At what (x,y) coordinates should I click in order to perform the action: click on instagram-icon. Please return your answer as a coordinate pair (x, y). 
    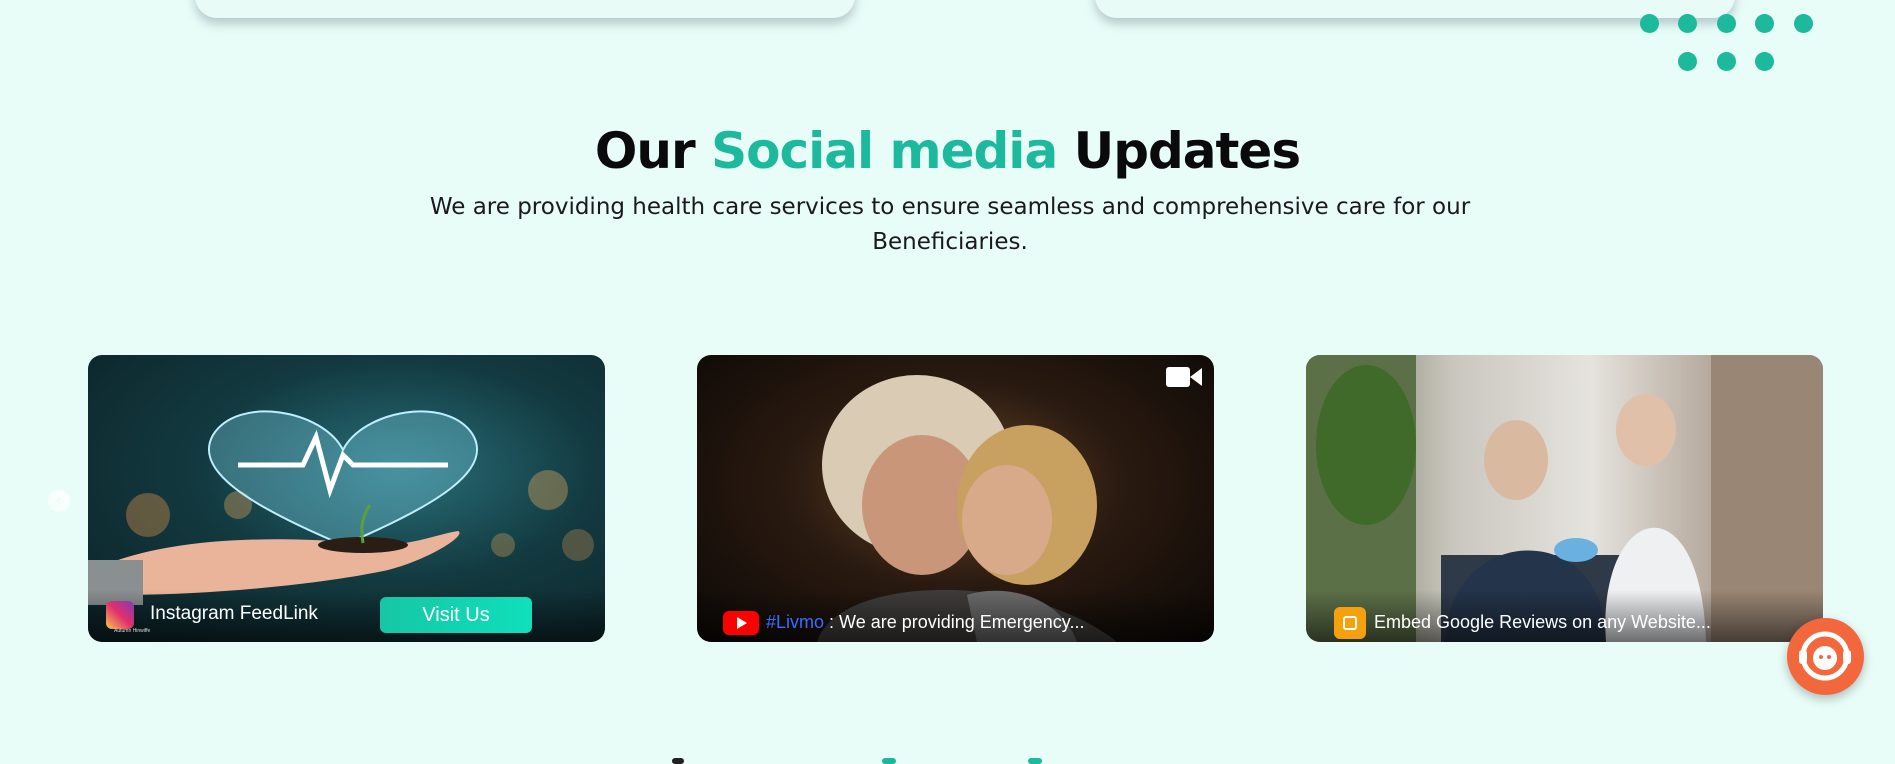
    Looking at the image, I should click on (120, 615).